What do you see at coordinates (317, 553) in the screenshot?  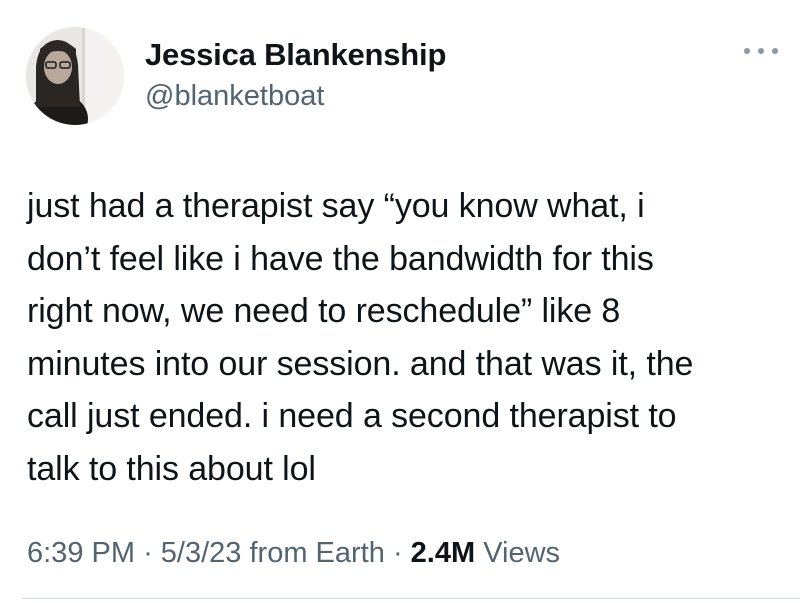 I see `tweet-source: from Earth` at bounding box center [317, 553].